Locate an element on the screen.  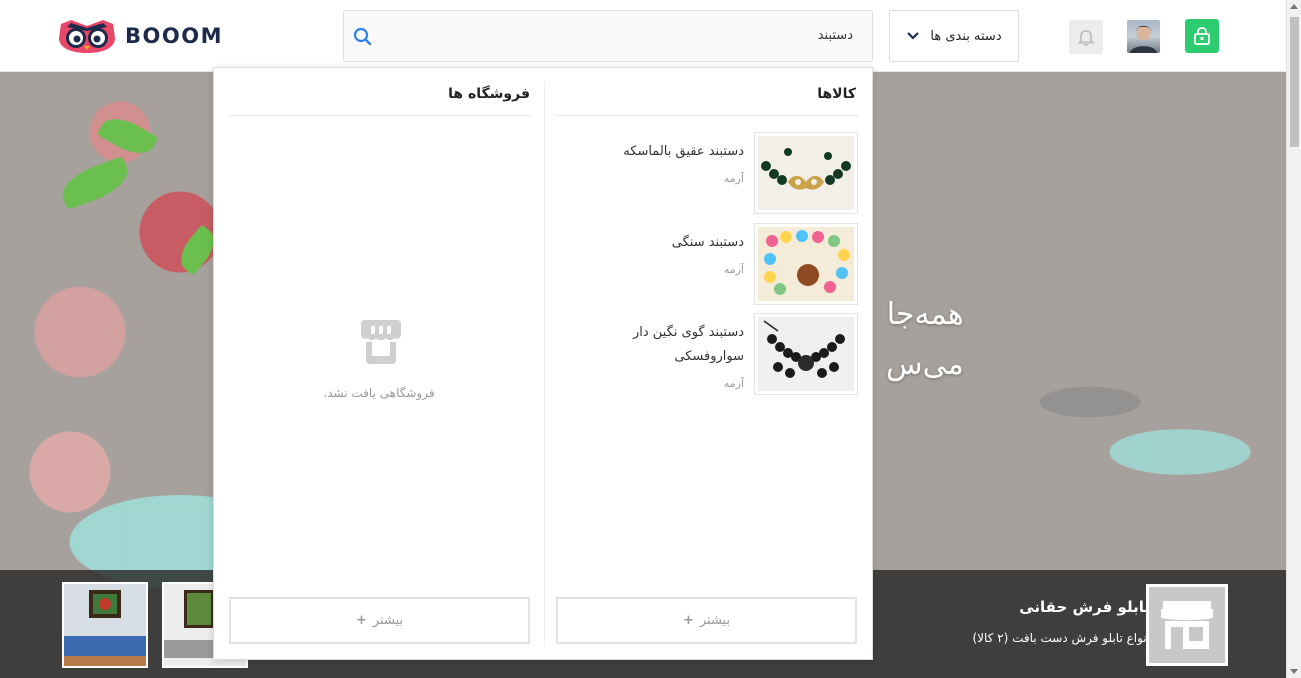
search-value: دستبند is located at coordinates (835, 35).